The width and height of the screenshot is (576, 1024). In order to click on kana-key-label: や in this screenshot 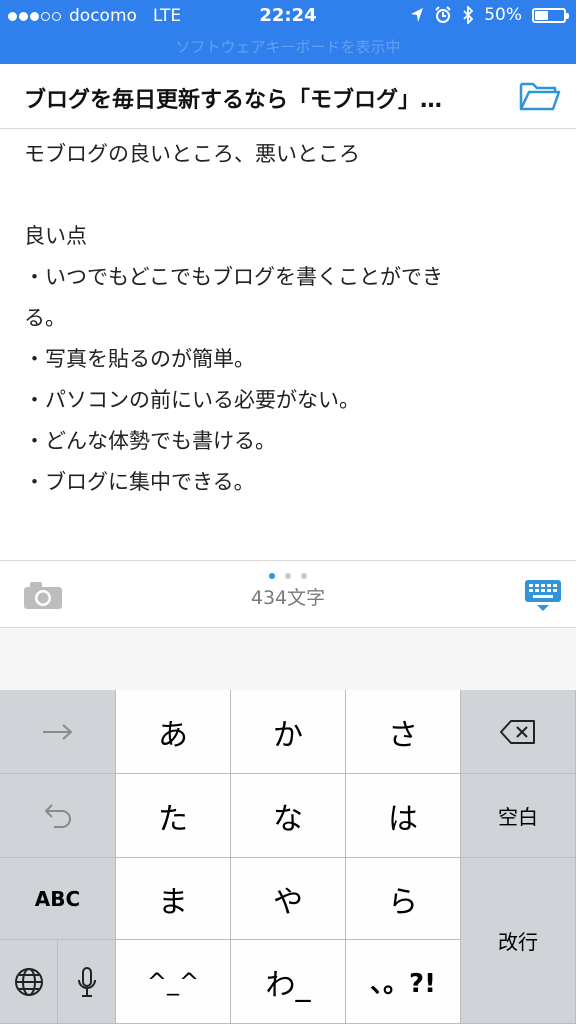, I will do `click(288, 902)`.